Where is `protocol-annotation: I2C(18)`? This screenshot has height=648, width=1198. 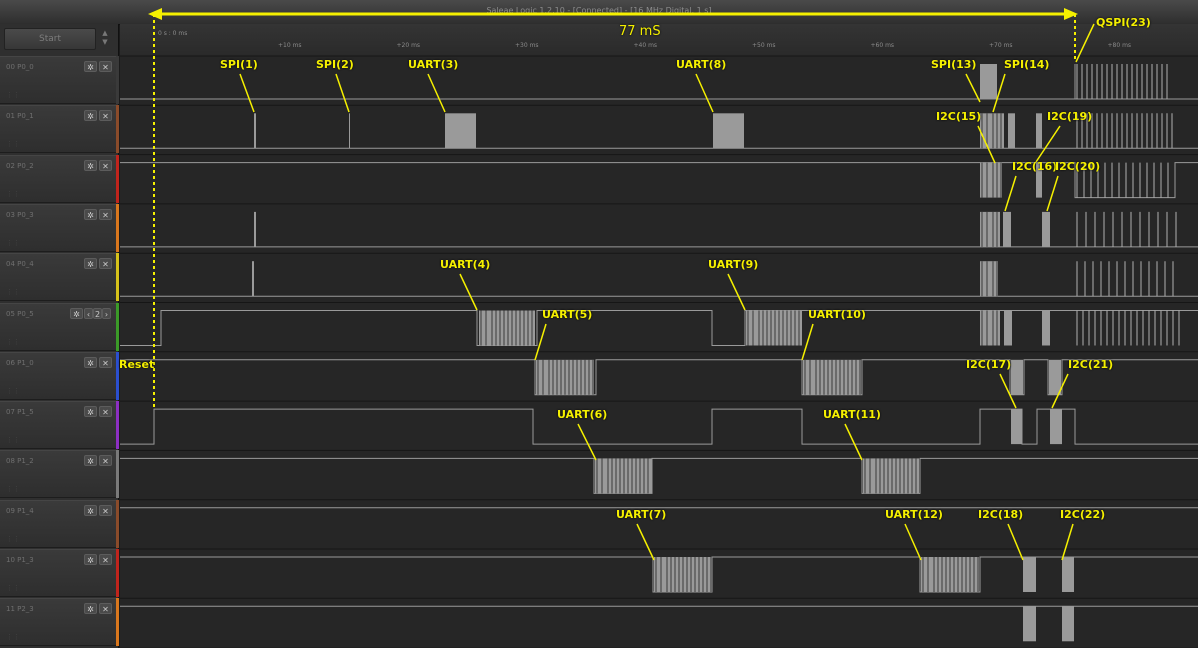
protocol-annotation: I2C(18) is located at coordinates (1001, 514).